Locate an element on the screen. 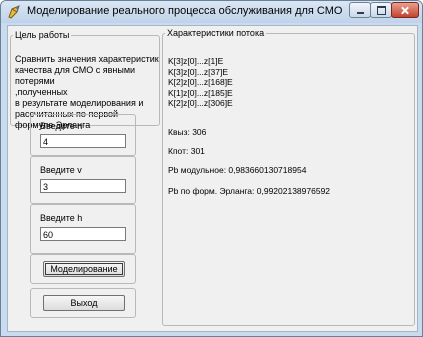 This screenshot has width=423, height=337. result-line: K[3]z[0]...z[37]E is located at coordinates (198, 71).